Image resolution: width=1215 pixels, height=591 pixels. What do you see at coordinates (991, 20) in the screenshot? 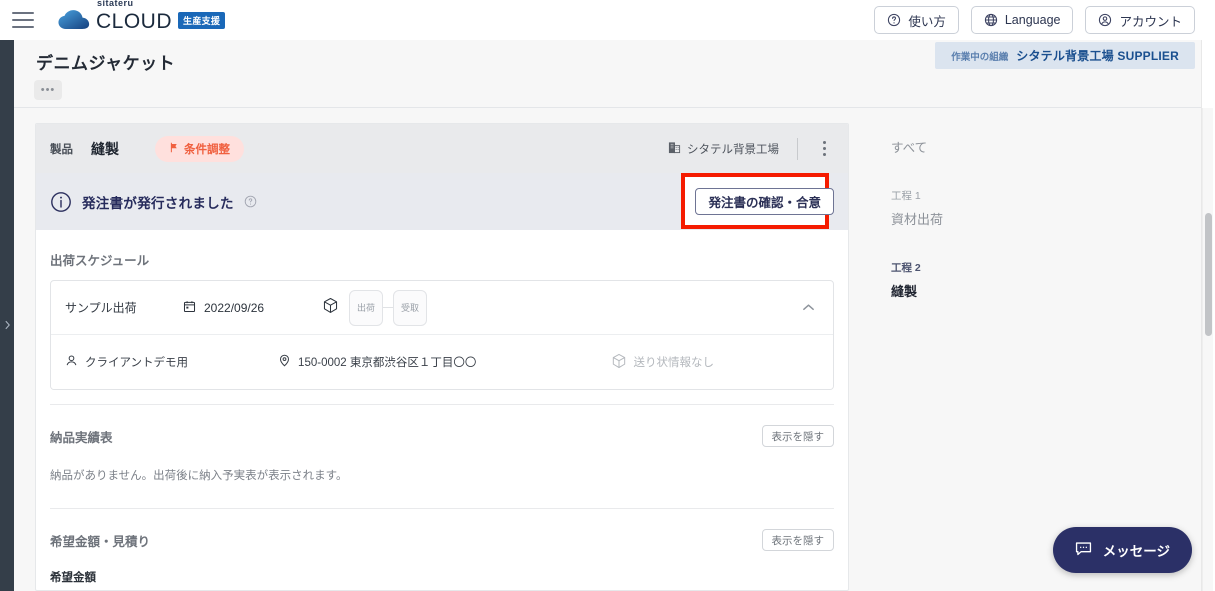
I see `globe-icon` at bounding box center [991, 20].